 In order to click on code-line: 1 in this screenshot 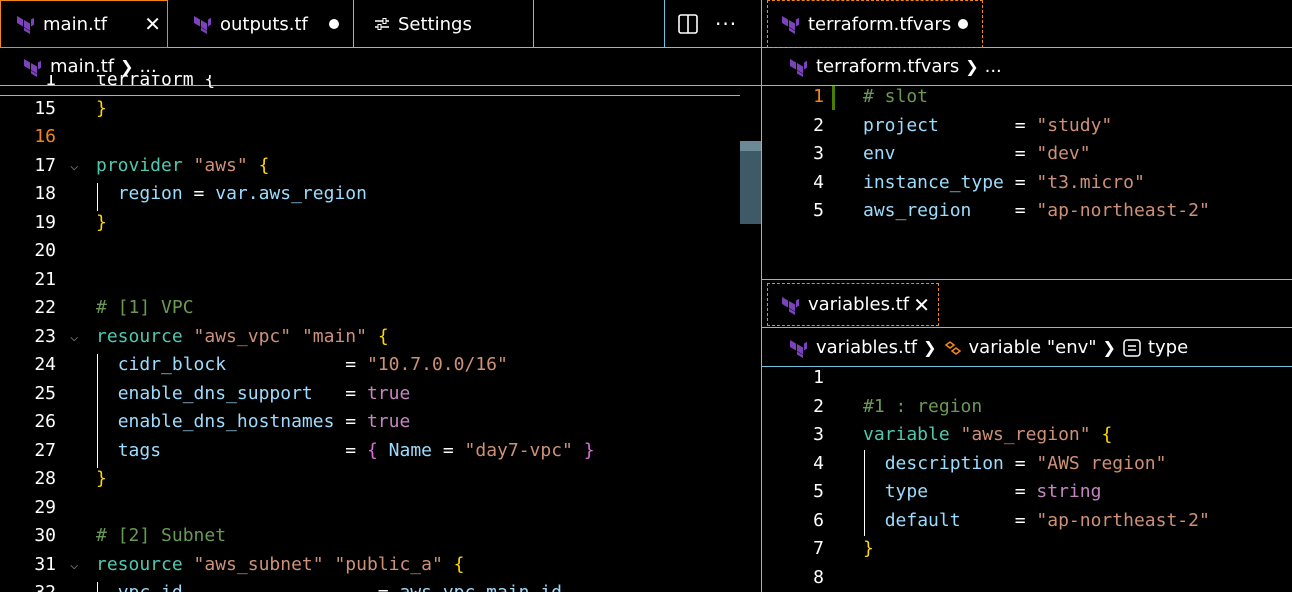, I will do `click(1027, 378)`.